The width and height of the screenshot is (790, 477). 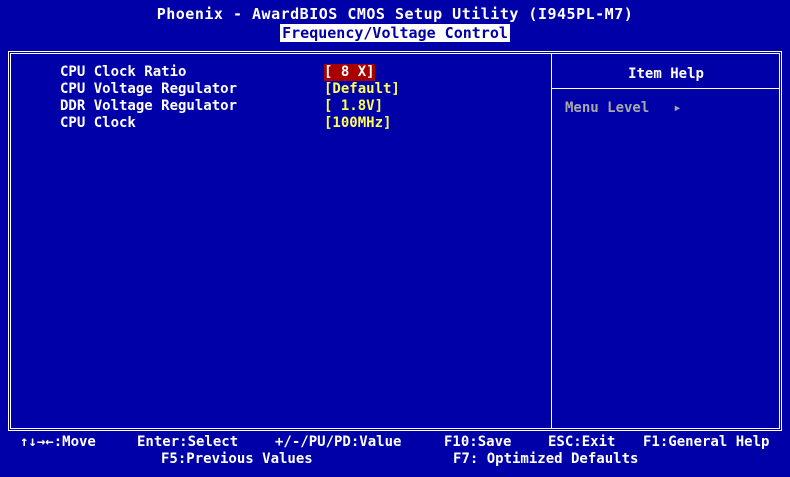 What do you see at coordinates (357, 123) in the screenshot?
I see `setting-value: [100MHz]` at bounding box center [357, 123].